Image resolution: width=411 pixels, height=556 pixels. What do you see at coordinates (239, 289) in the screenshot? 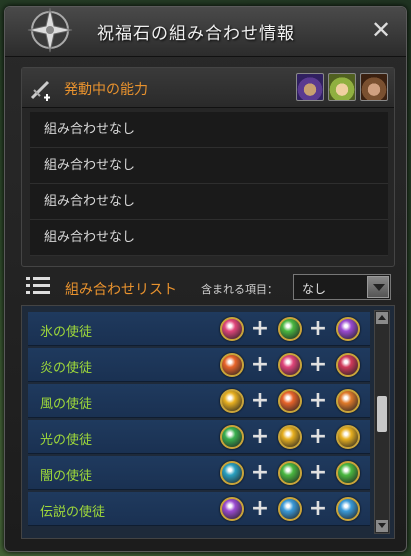
I see `filter-label: 含まれる項目：` at bounding box center [239, 289].